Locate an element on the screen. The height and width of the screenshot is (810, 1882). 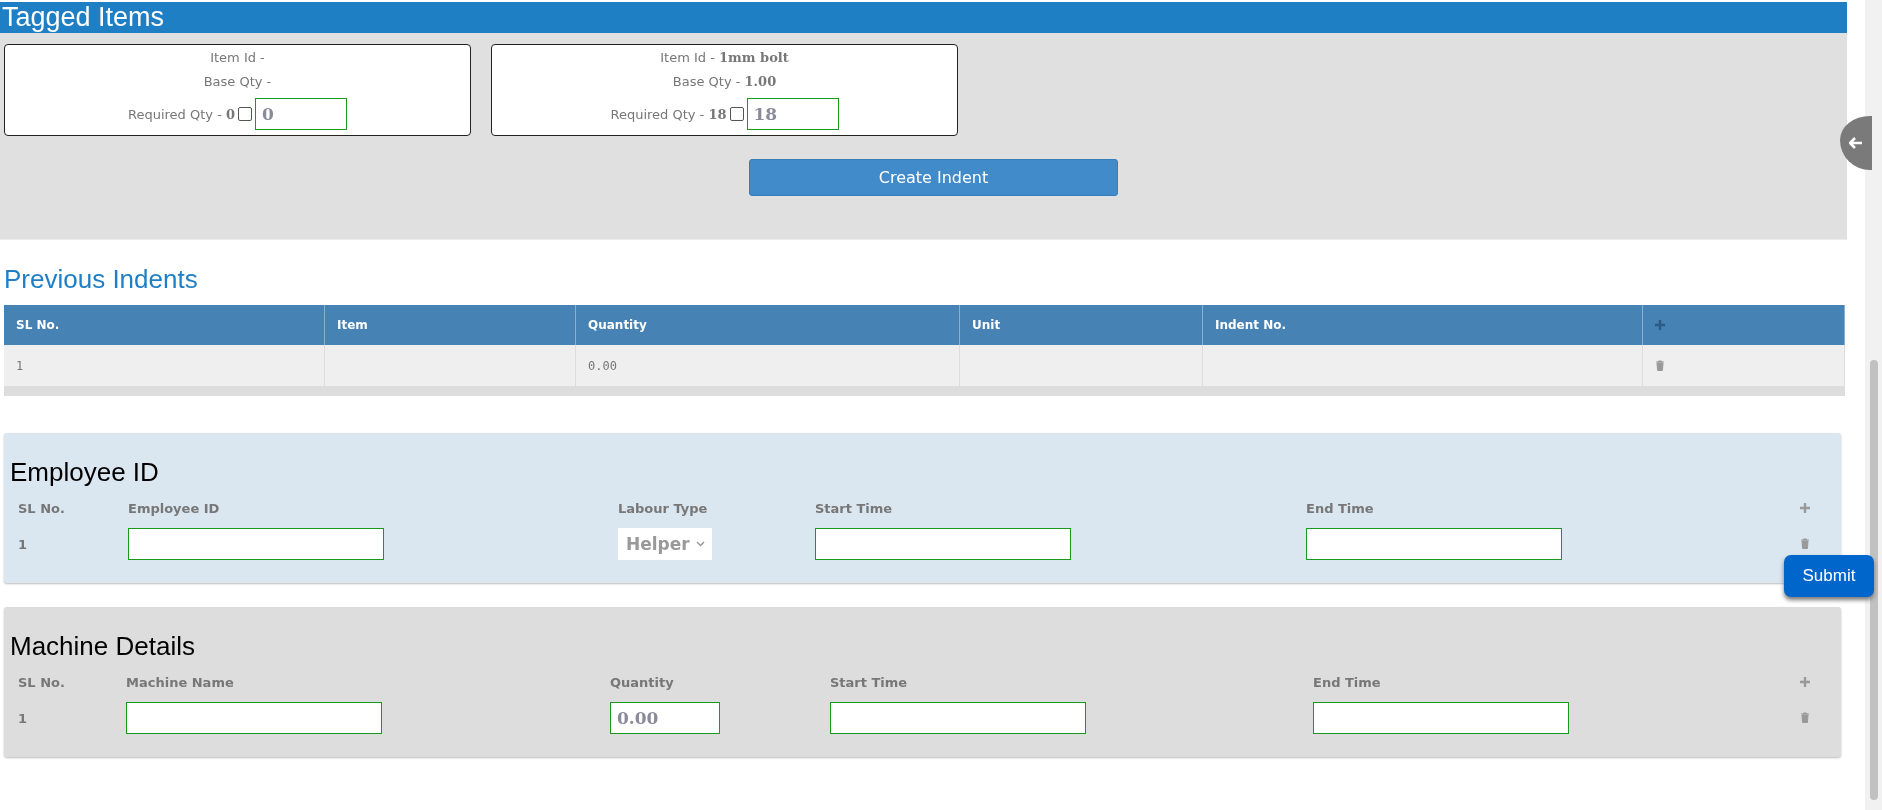
column-header: Machine Name is located at coordinates (180, 682).